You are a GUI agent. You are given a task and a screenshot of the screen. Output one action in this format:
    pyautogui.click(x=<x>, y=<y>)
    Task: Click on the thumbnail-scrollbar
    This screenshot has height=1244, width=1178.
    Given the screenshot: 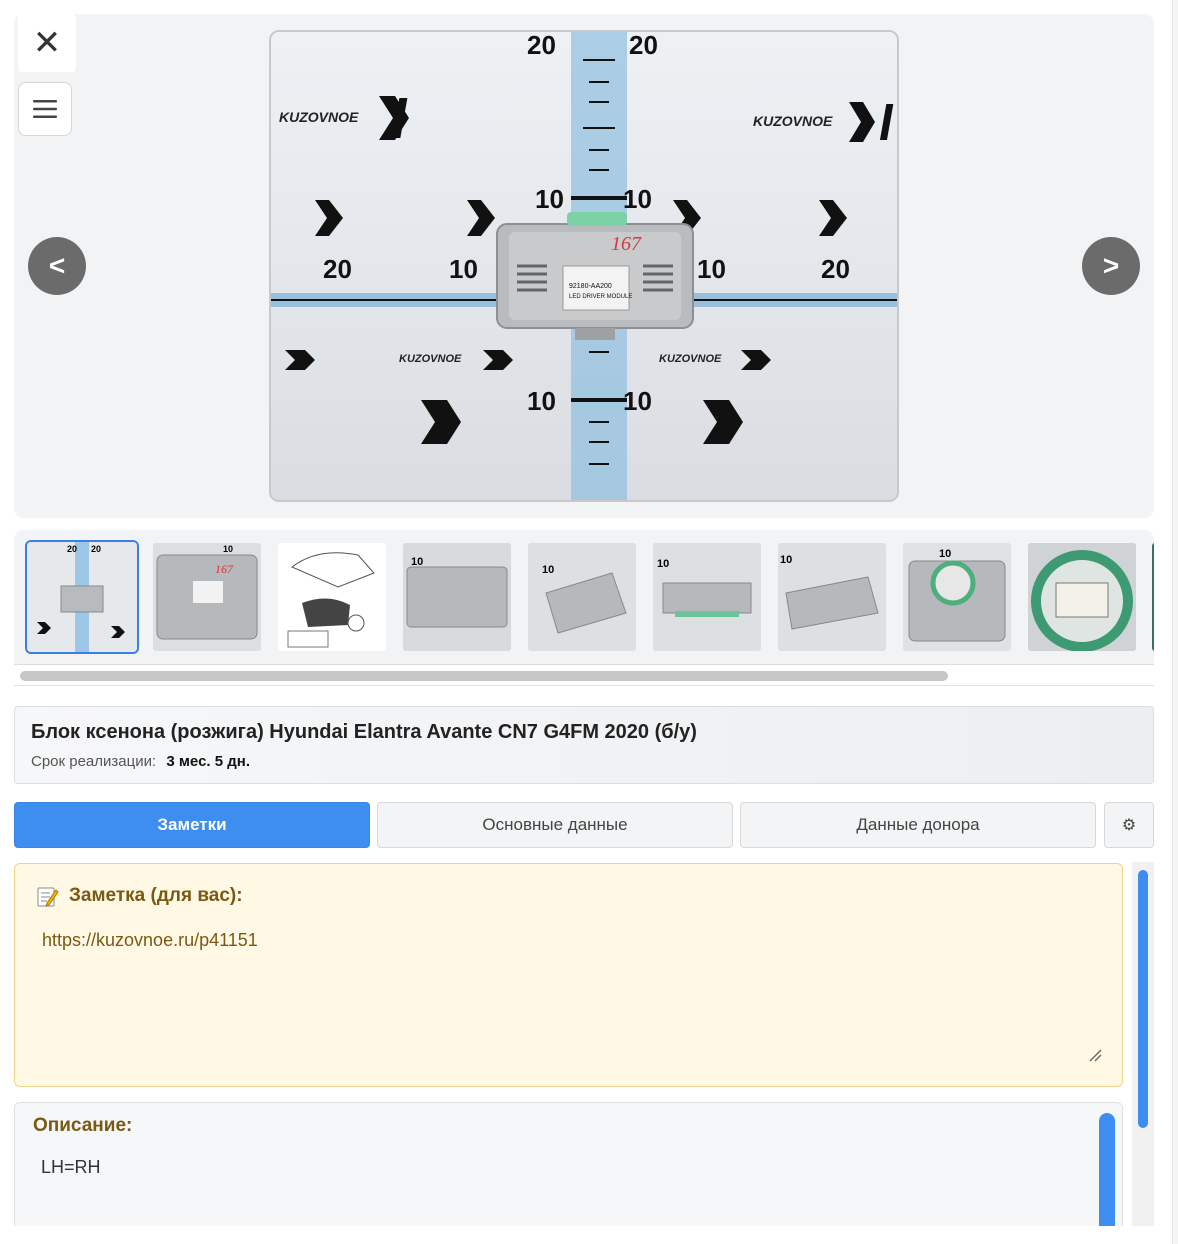 What is the action you would take?
    pyautogui.click(x=584, y=676)
    